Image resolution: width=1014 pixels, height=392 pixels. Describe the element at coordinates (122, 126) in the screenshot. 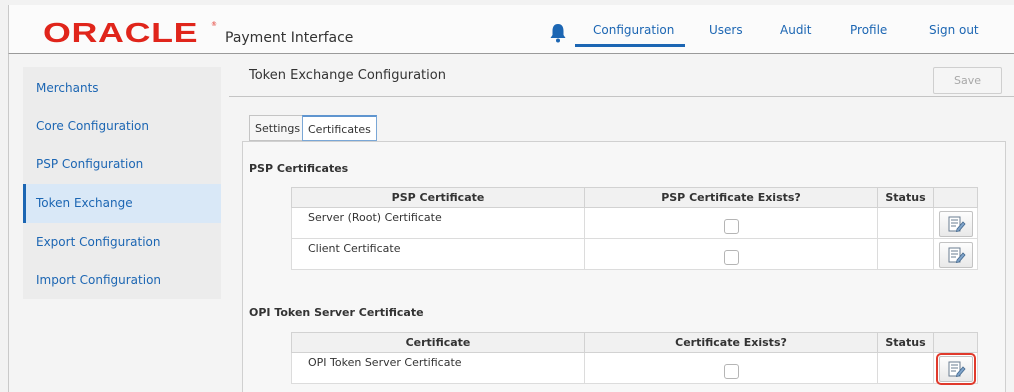

I see `sidebar-item-core-configuration: Core Configuration` at that location.